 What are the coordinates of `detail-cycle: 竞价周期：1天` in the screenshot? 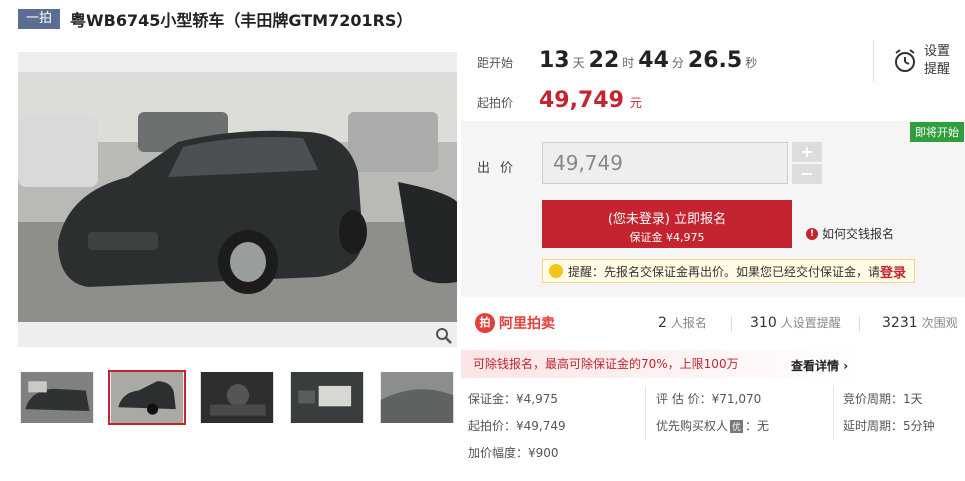 It's located at (883, 399).